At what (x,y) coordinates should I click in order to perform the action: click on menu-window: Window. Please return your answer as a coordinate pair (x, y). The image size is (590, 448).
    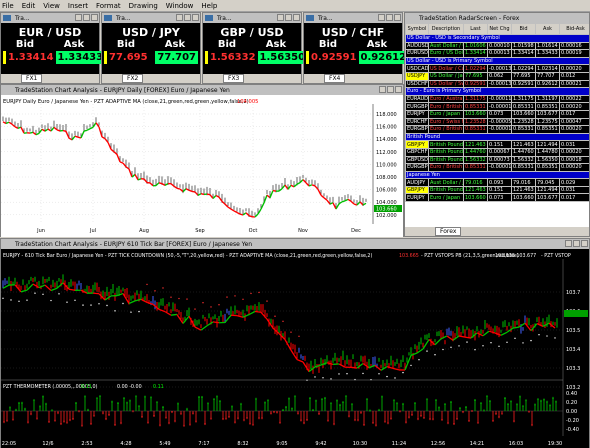
    Looking at the image, I should click on (180, 6).